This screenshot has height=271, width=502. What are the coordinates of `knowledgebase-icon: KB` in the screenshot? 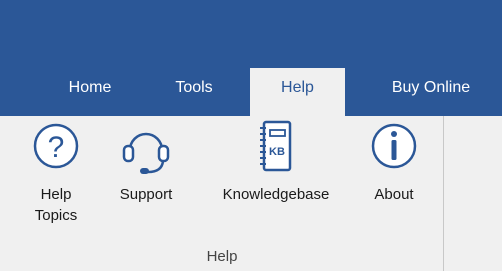 It's located at (276, 147).